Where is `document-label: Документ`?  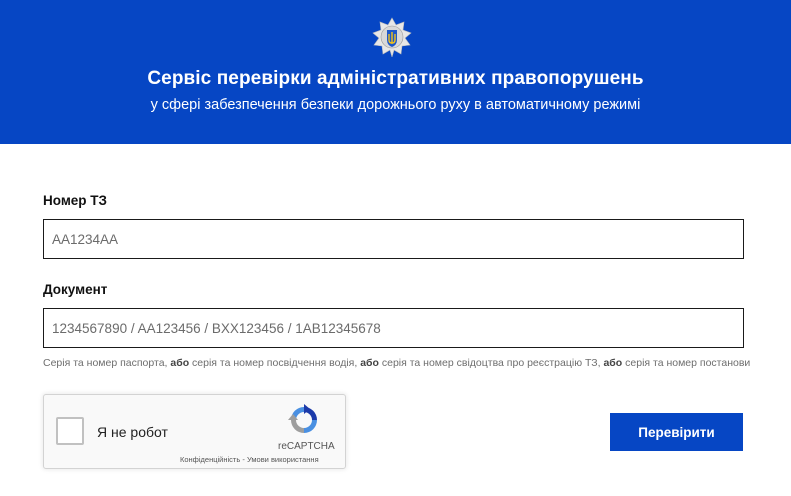
document-label: Документ is located at coordinates (75, 289).